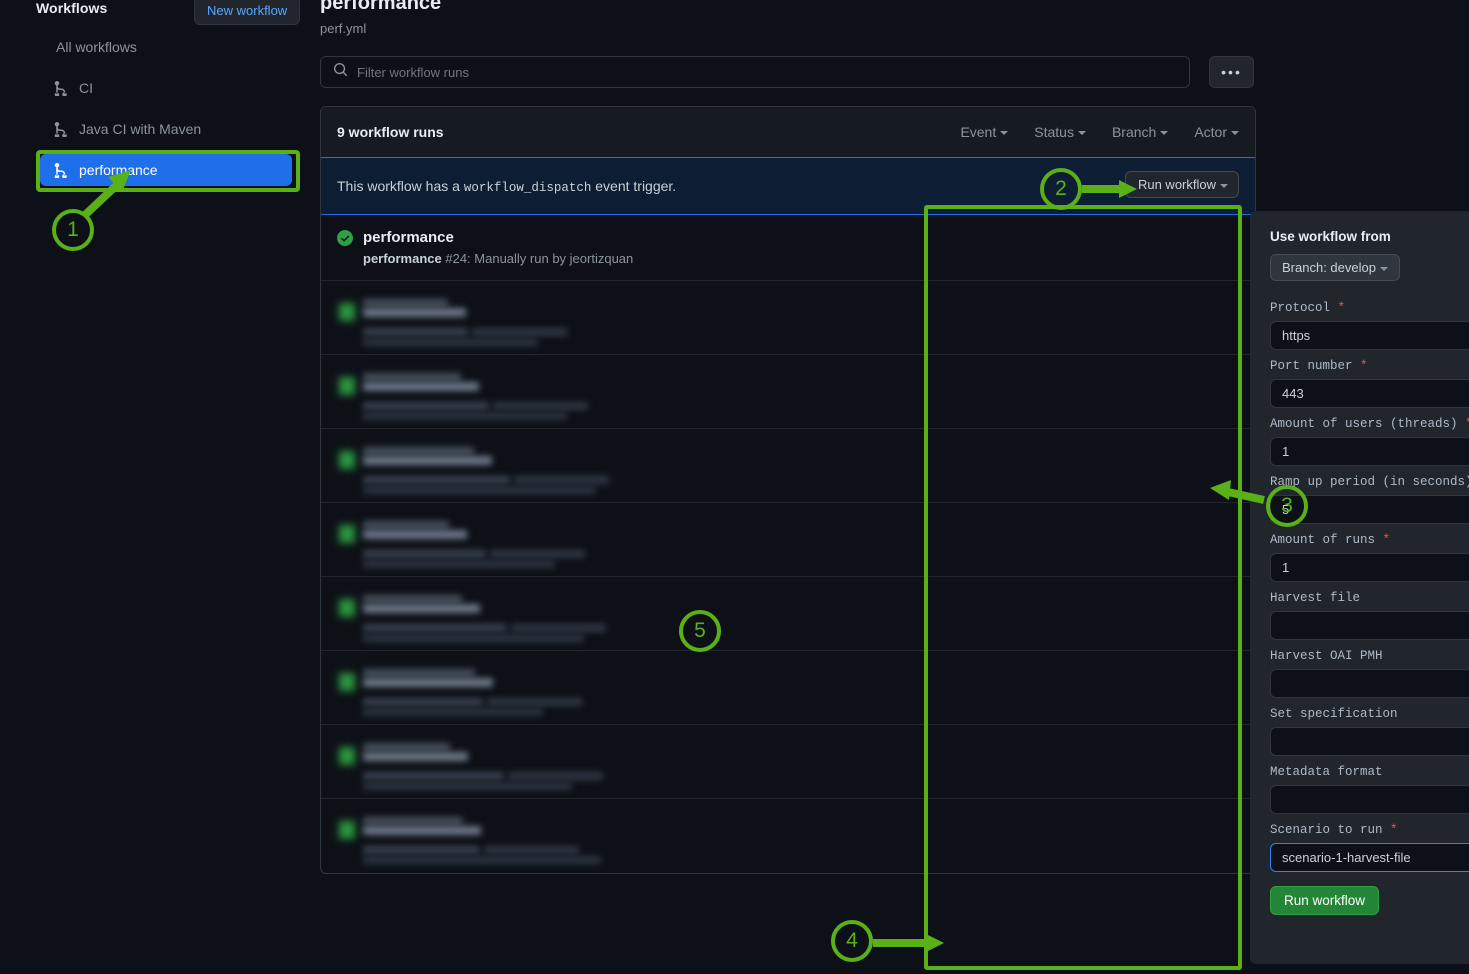  What do you see at coordinates (73, 230) in the screenshot?
I see `annotation-badge-1: 1` at bounding box center [73, 230].